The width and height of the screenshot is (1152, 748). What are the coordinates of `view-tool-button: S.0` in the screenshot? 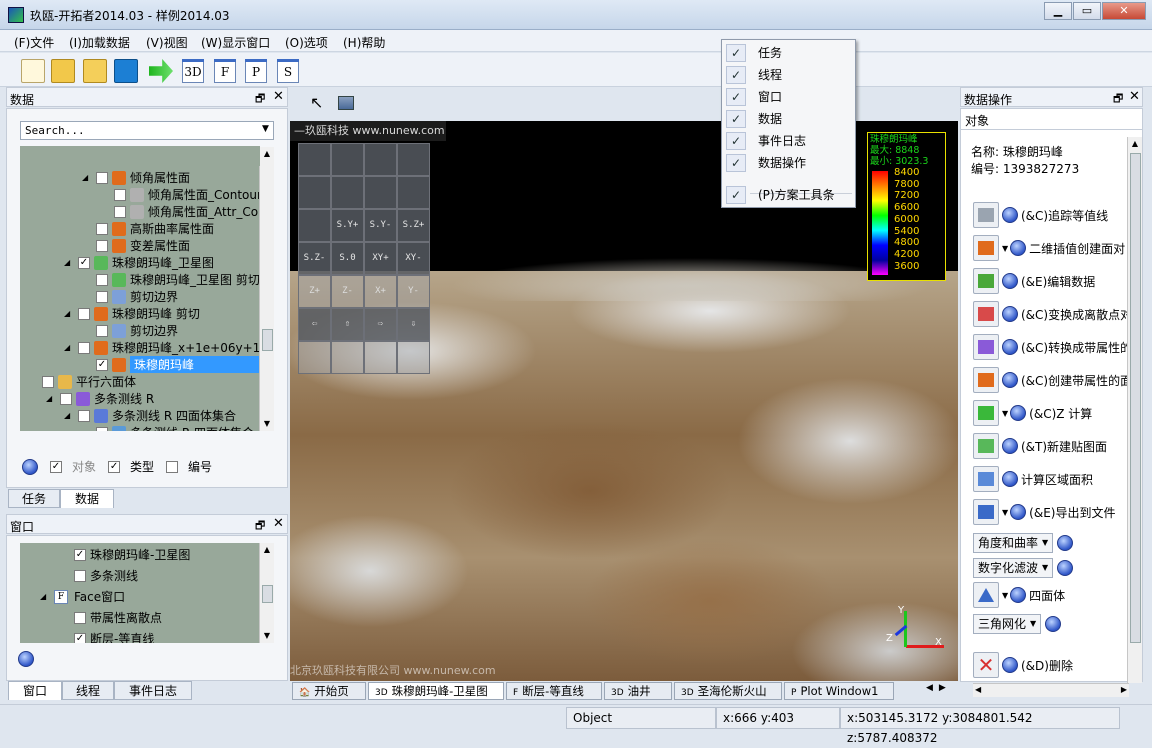 It's located at (347, 258).